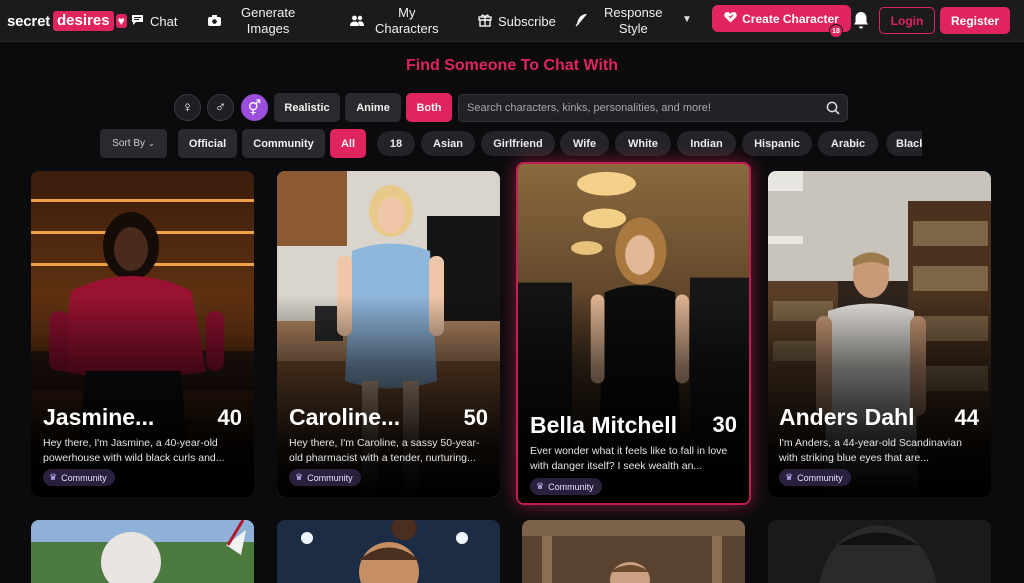  I want to click on gender-male-button: ♂, so click(220, 107).